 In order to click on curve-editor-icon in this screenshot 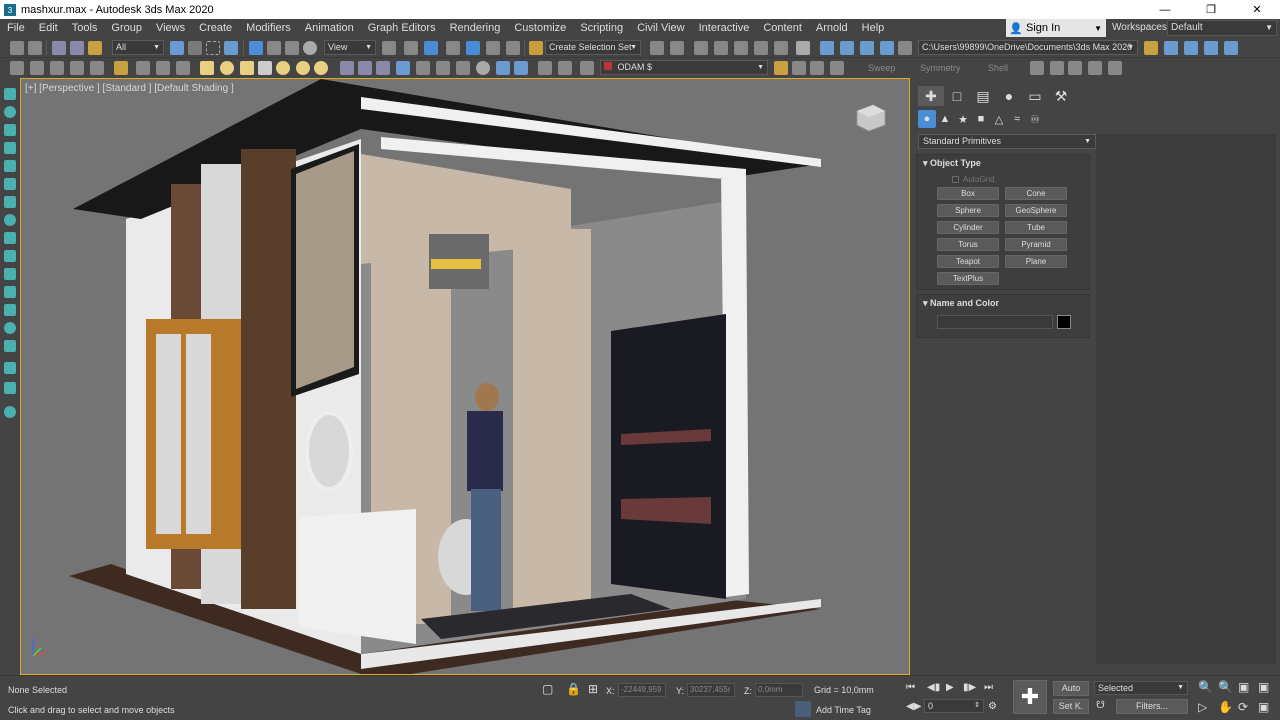, I will do `click(761, 48)`.